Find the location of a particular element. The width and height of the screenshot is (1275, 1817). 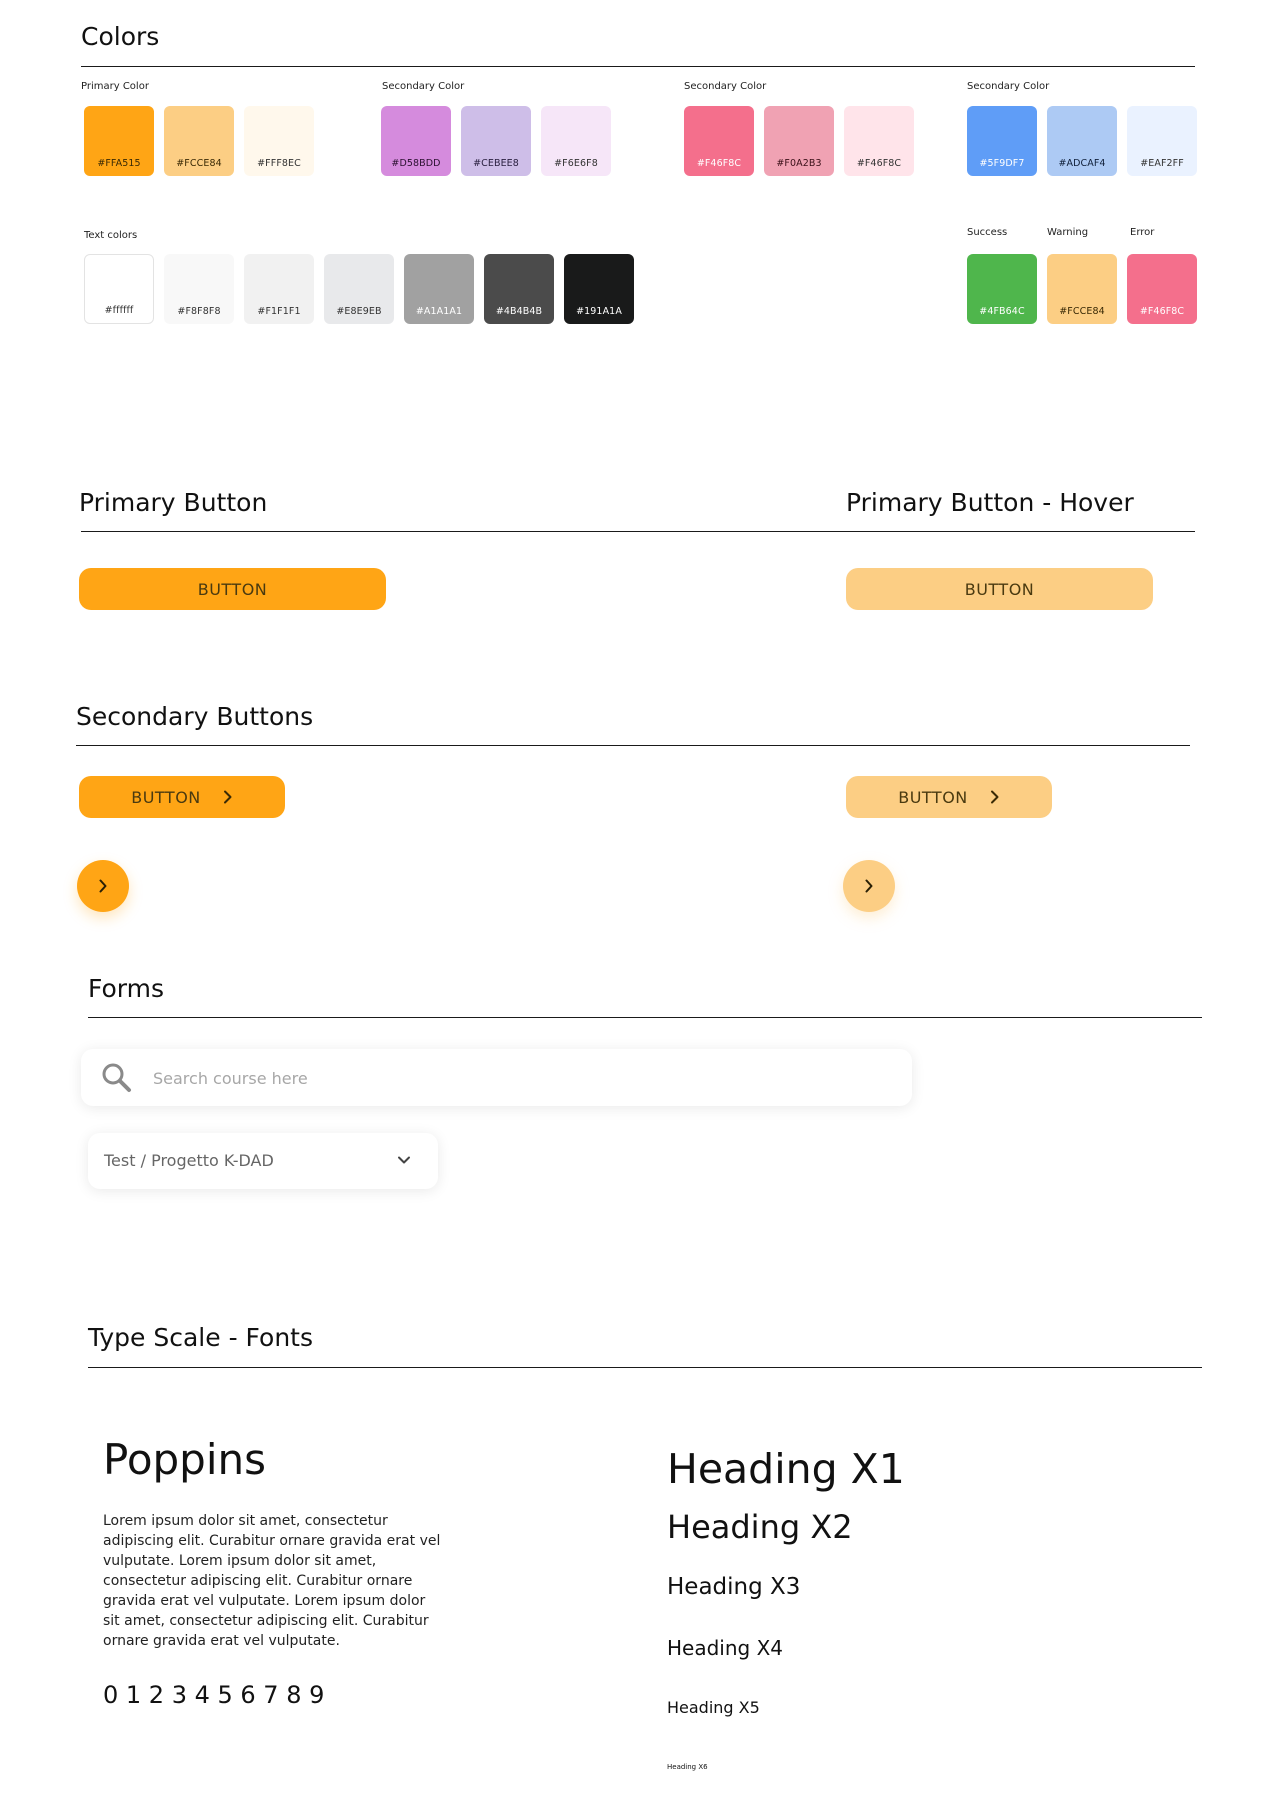

type-scale-title: Type Scale - Fonts is located at coordinates (200, 1337).